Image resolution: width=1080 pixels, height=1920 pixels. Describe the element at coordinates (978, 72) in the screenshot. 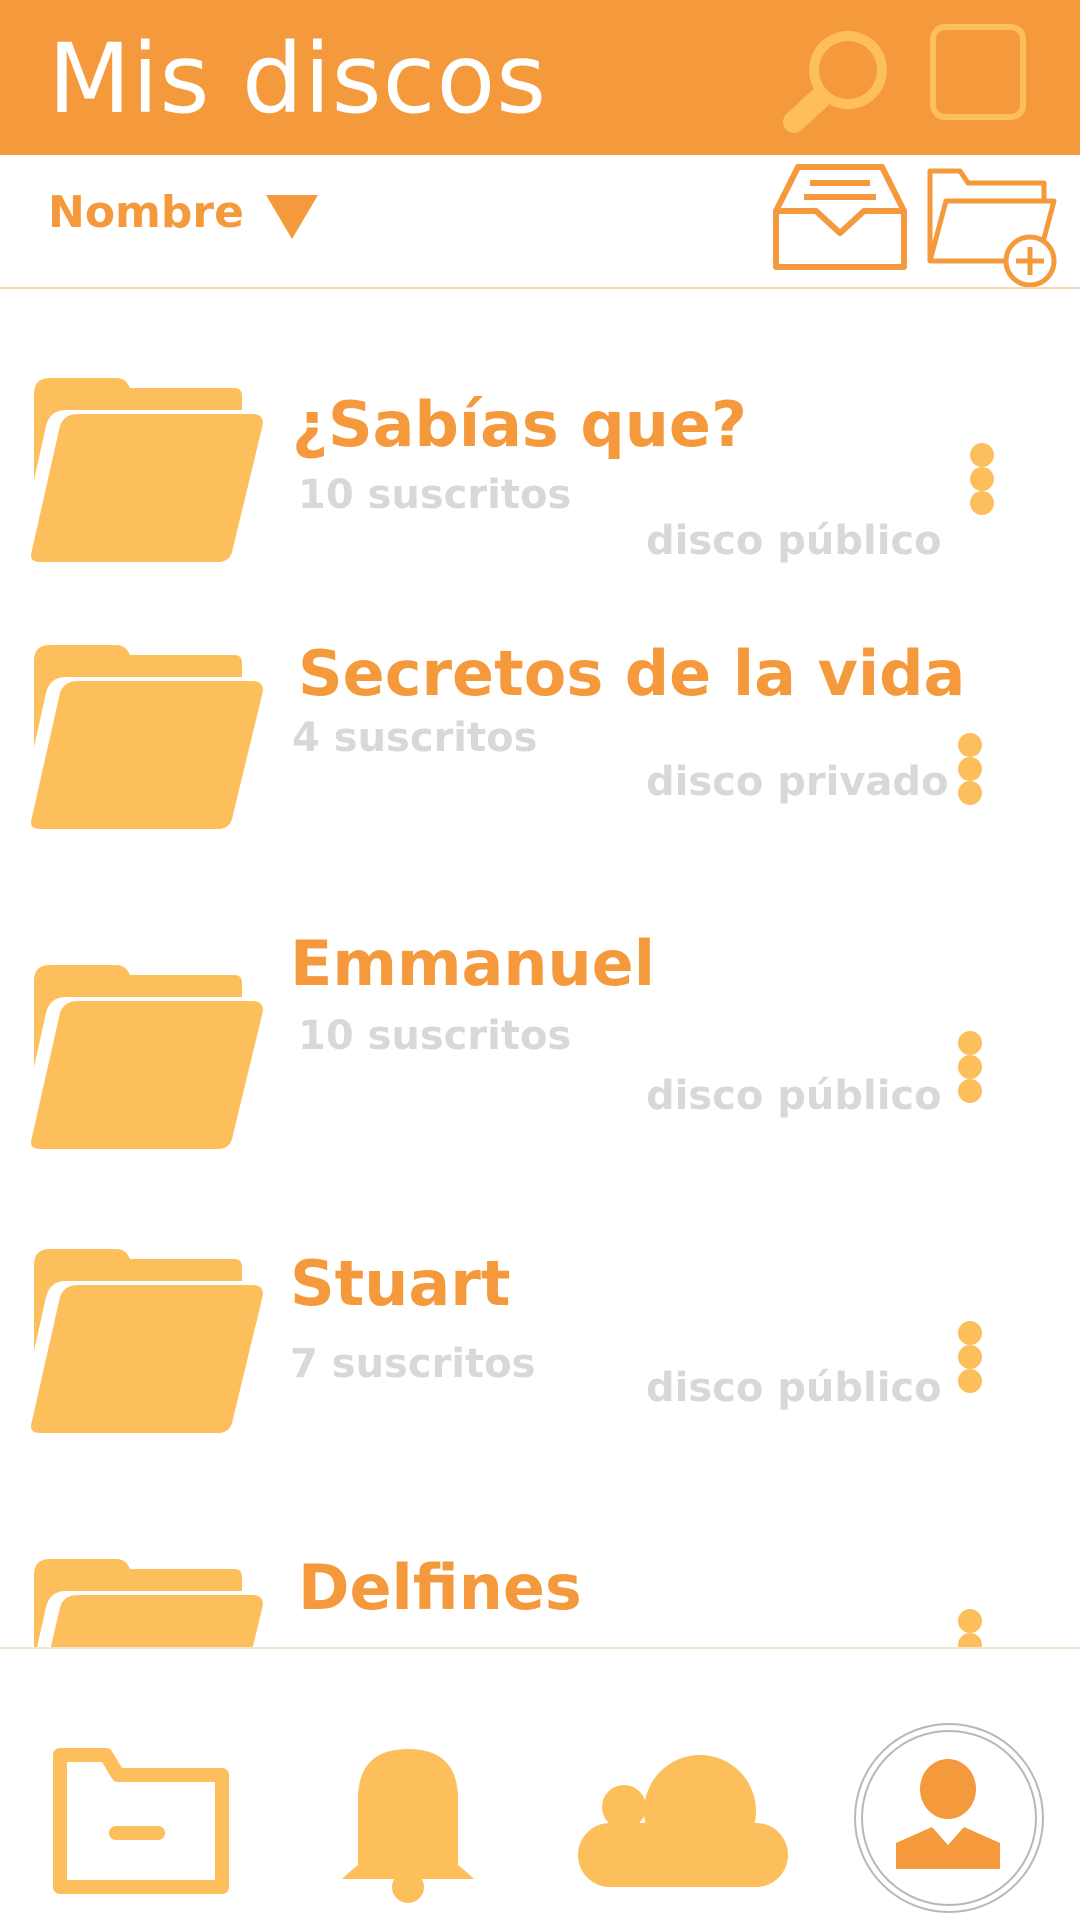

I see `select-all-icon` at that location.